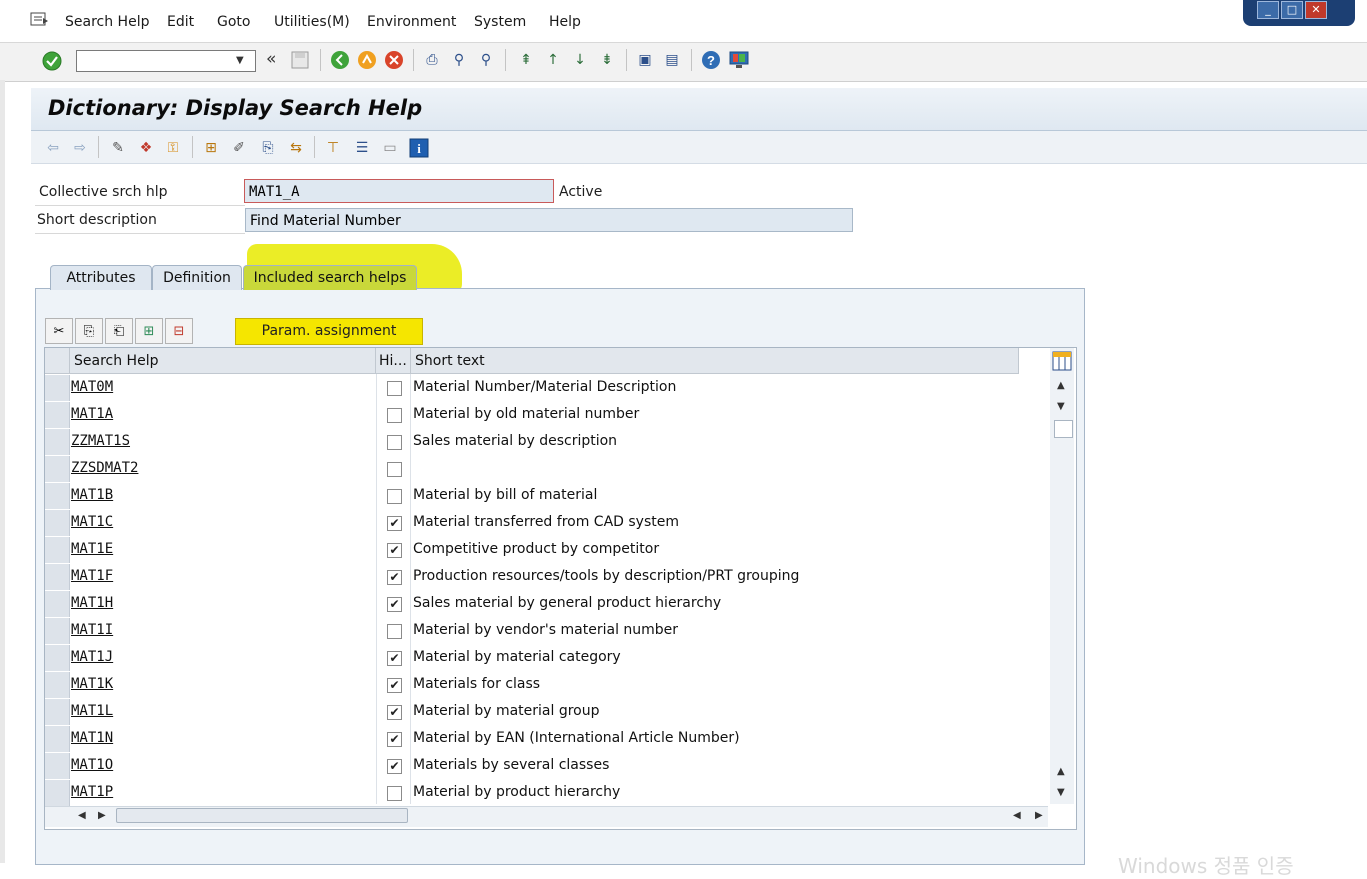  Describe the element at coordinates (146, 148) in the screenshot. I see `other-object-icon: ❖` at that location.